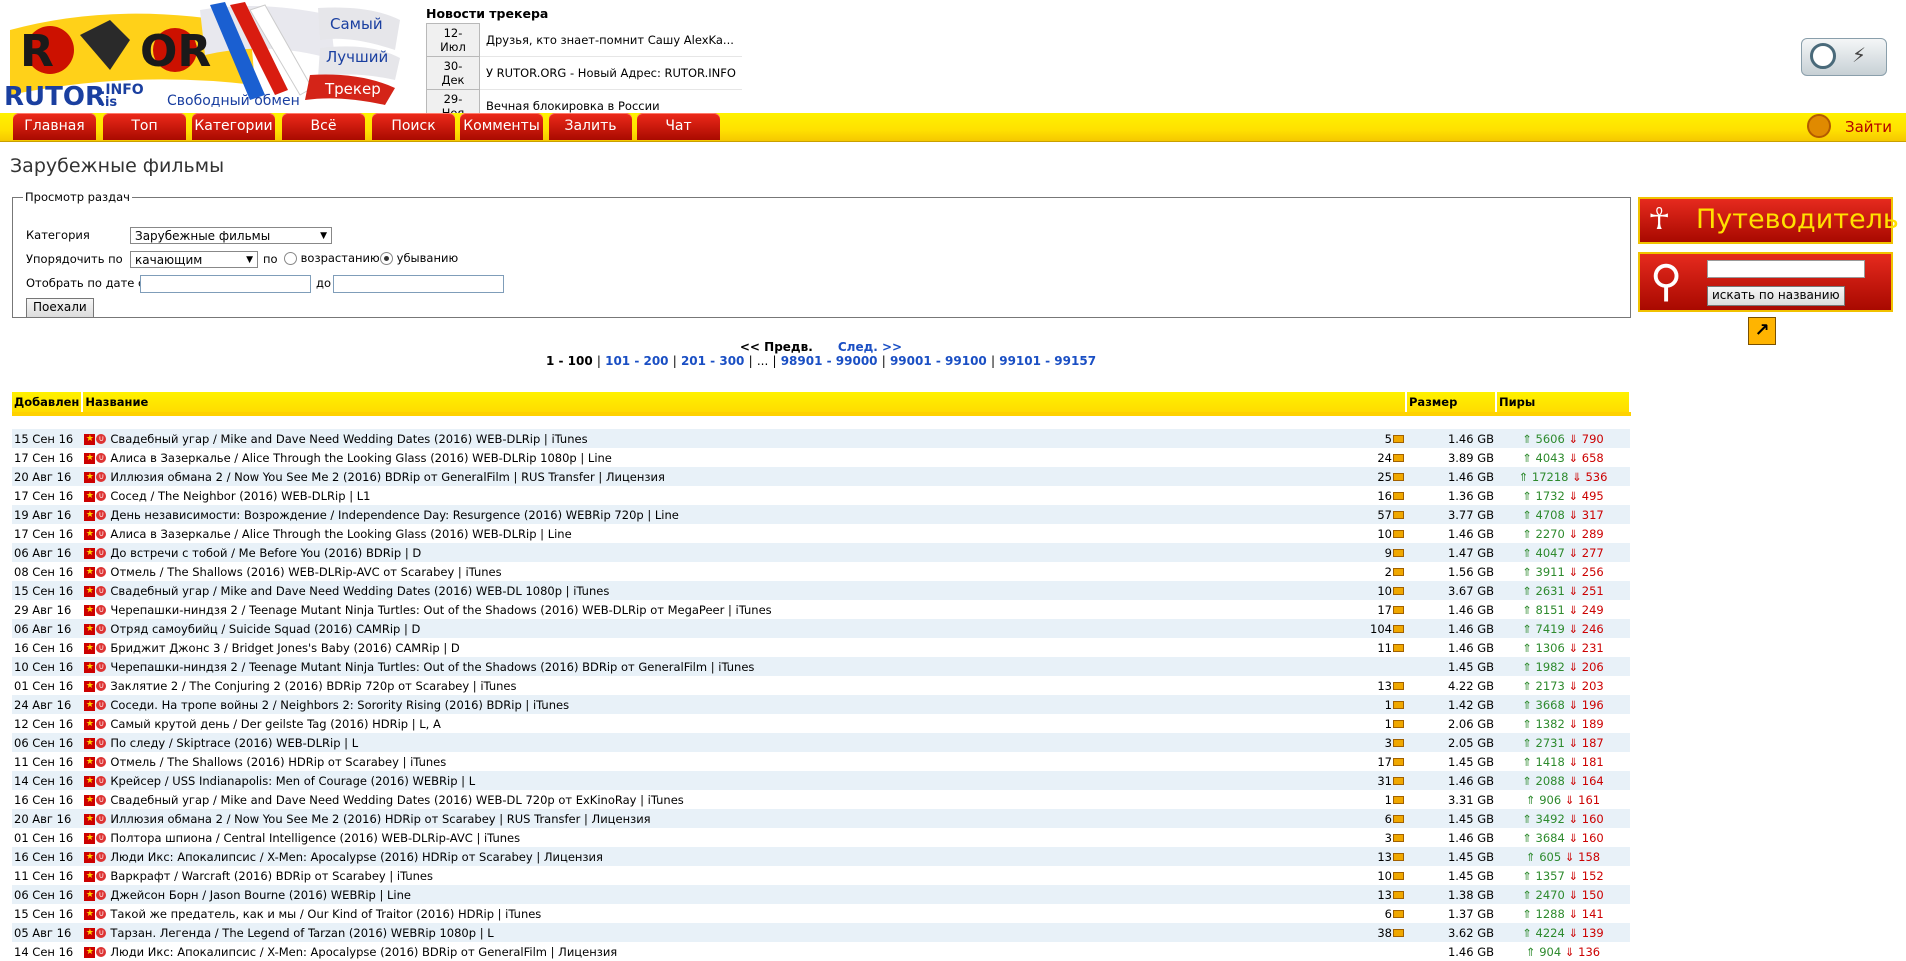  I want to click on drop-icon, so click(1823, 56).